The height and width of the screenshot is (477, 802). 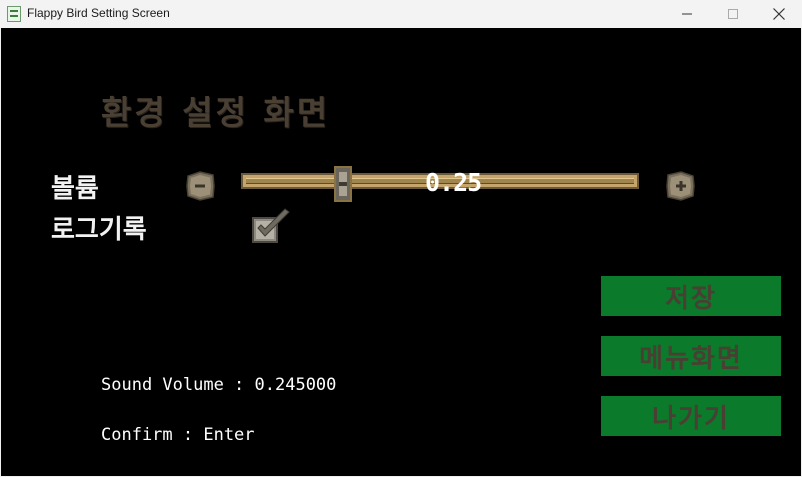 I want to click on close-button, so click(x=779, y=14).